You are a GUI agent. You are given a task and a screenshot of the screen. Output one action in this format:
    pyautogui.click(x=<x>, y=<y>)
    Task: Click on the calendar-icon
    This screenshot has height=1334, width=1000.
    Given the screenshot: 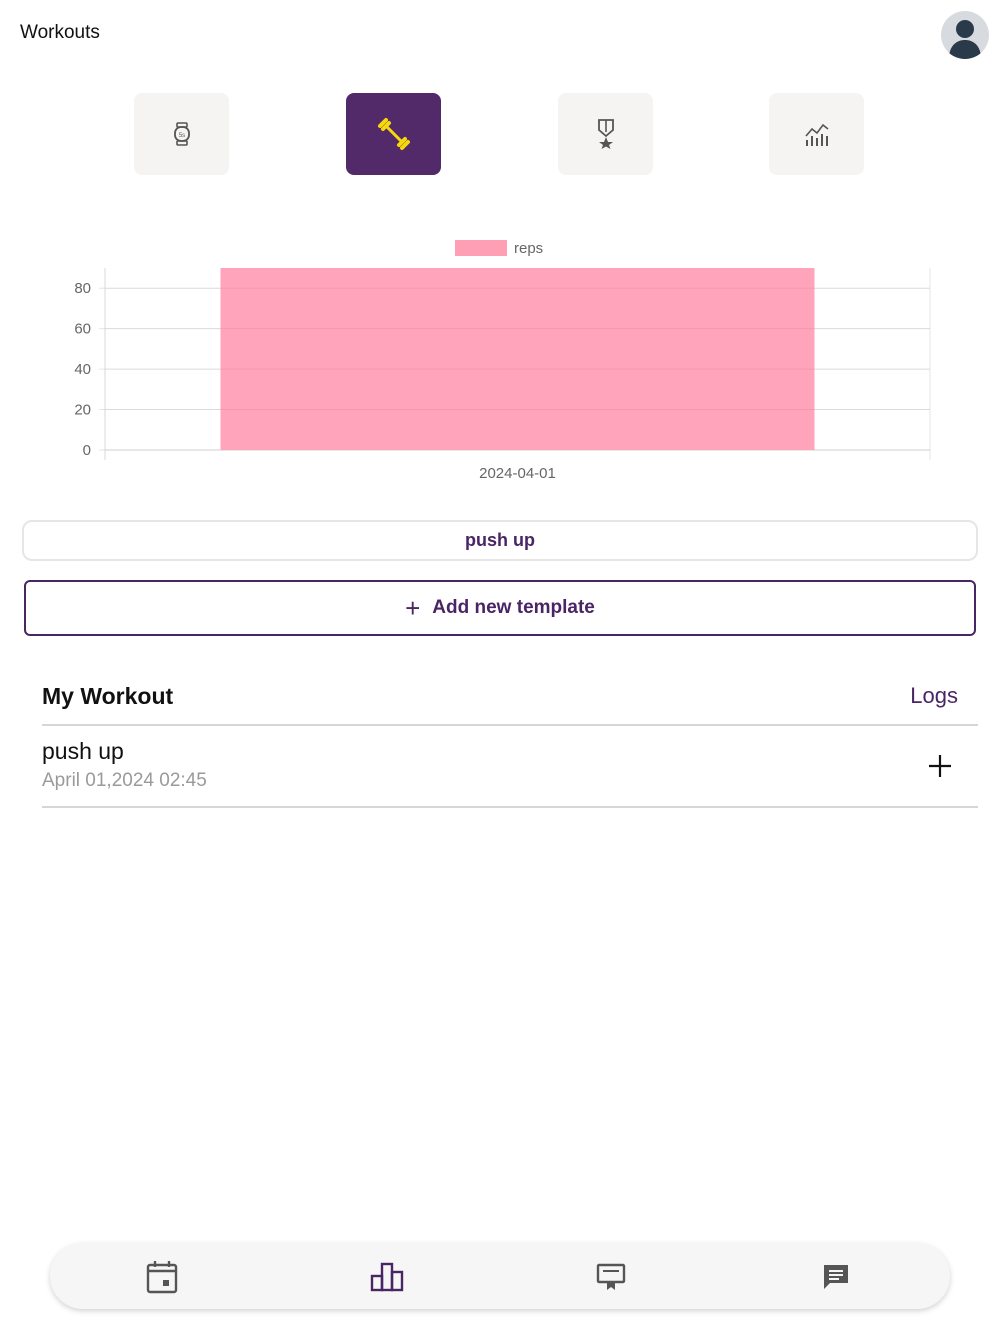 What is the action you would take?
    pyautogui.click(x=162, y=1277)
    